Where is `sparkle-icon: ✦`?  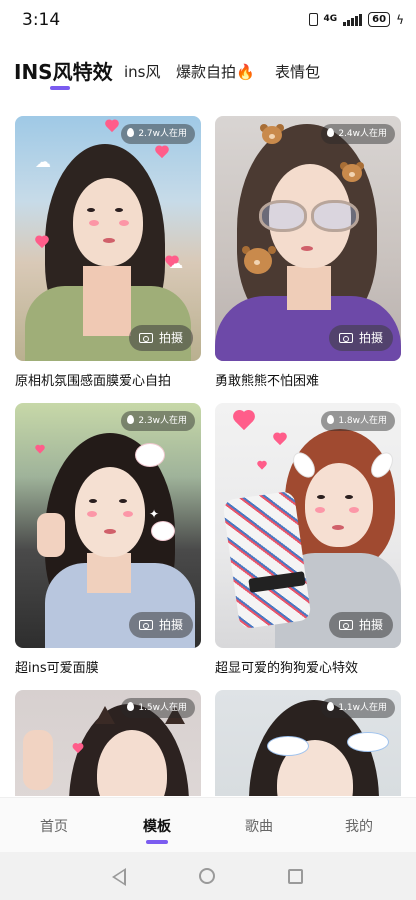
sparkle-icon: ✦ is located at coordinates (154, 514).